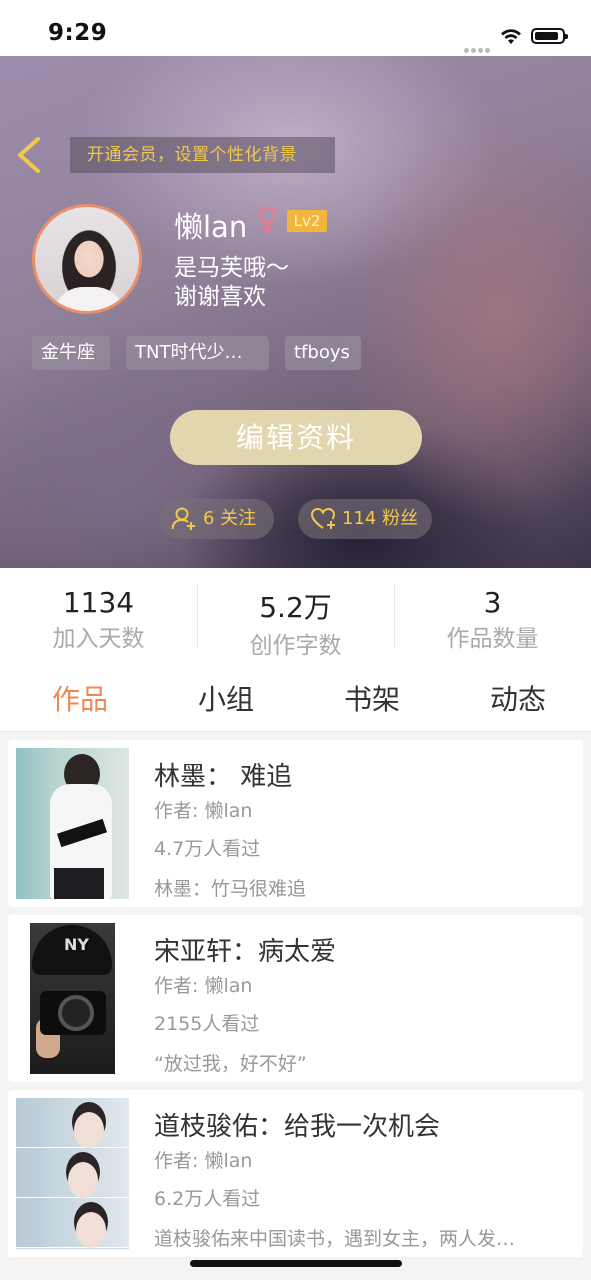  I want to click on stat-label: 创作字数, so click(295, 646).